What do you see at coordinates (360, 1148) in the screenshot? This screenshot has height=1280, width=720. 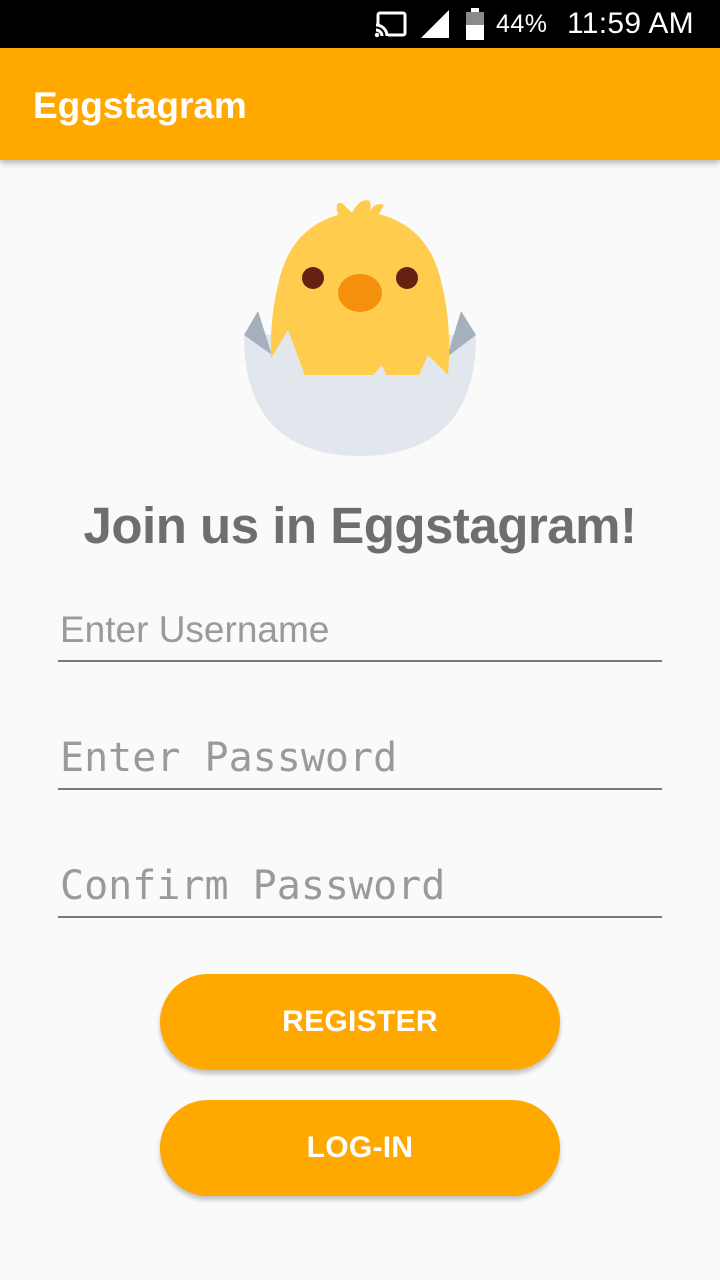 I see `login-button: LOG-IN` at bounding box center [360, 1148].